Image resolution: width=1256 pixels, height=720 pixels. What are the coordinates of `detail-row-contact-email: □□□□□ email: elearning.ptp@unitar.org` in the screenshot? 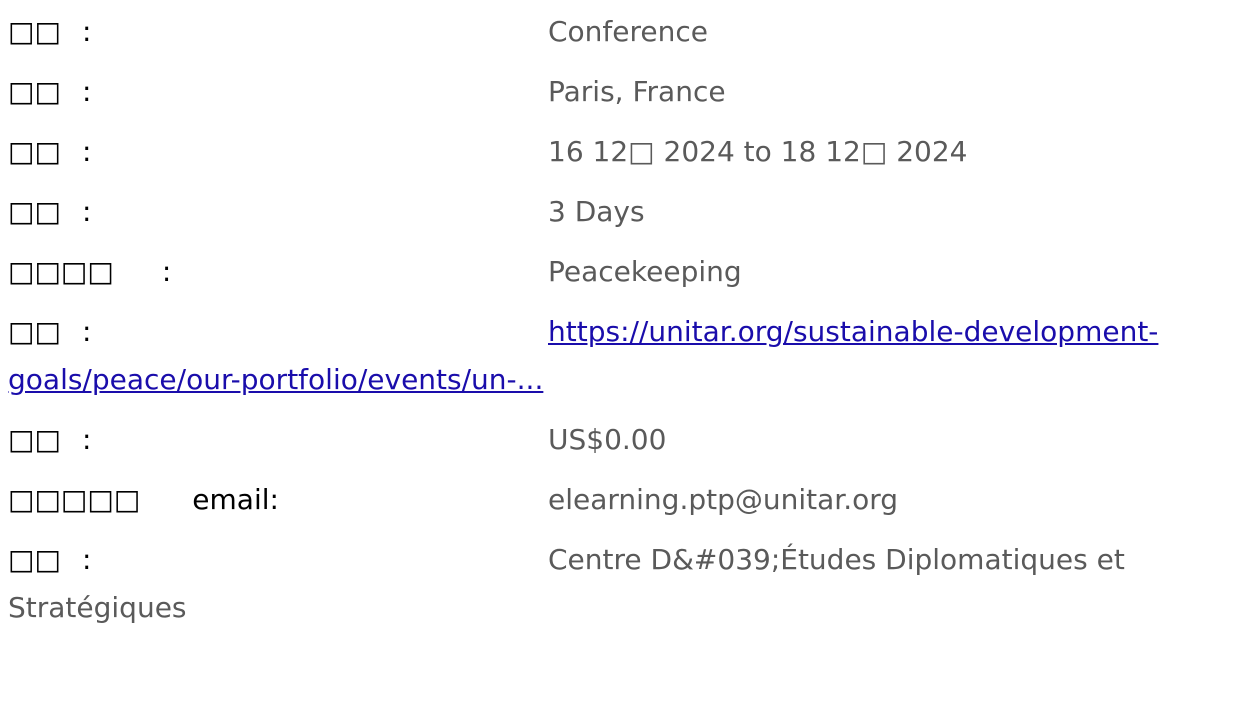 It's located at (632, 500).